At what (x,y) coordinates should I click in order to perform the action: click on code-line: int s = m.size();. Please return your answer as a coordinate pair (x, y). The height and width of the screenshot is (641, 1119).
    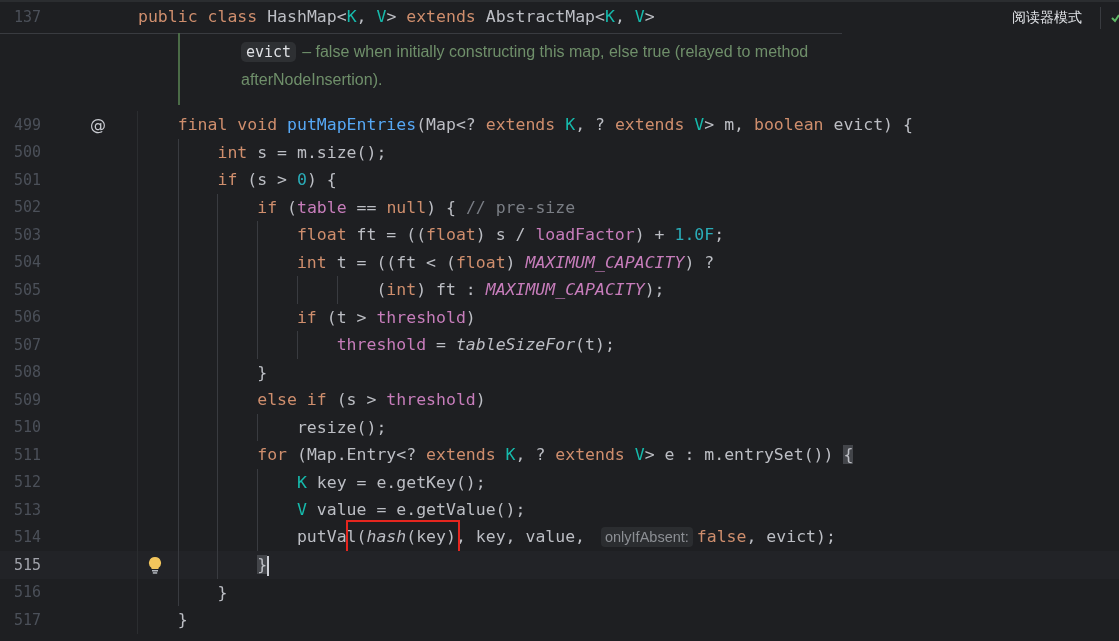
    Looking at the image, I should click on (302, 152).